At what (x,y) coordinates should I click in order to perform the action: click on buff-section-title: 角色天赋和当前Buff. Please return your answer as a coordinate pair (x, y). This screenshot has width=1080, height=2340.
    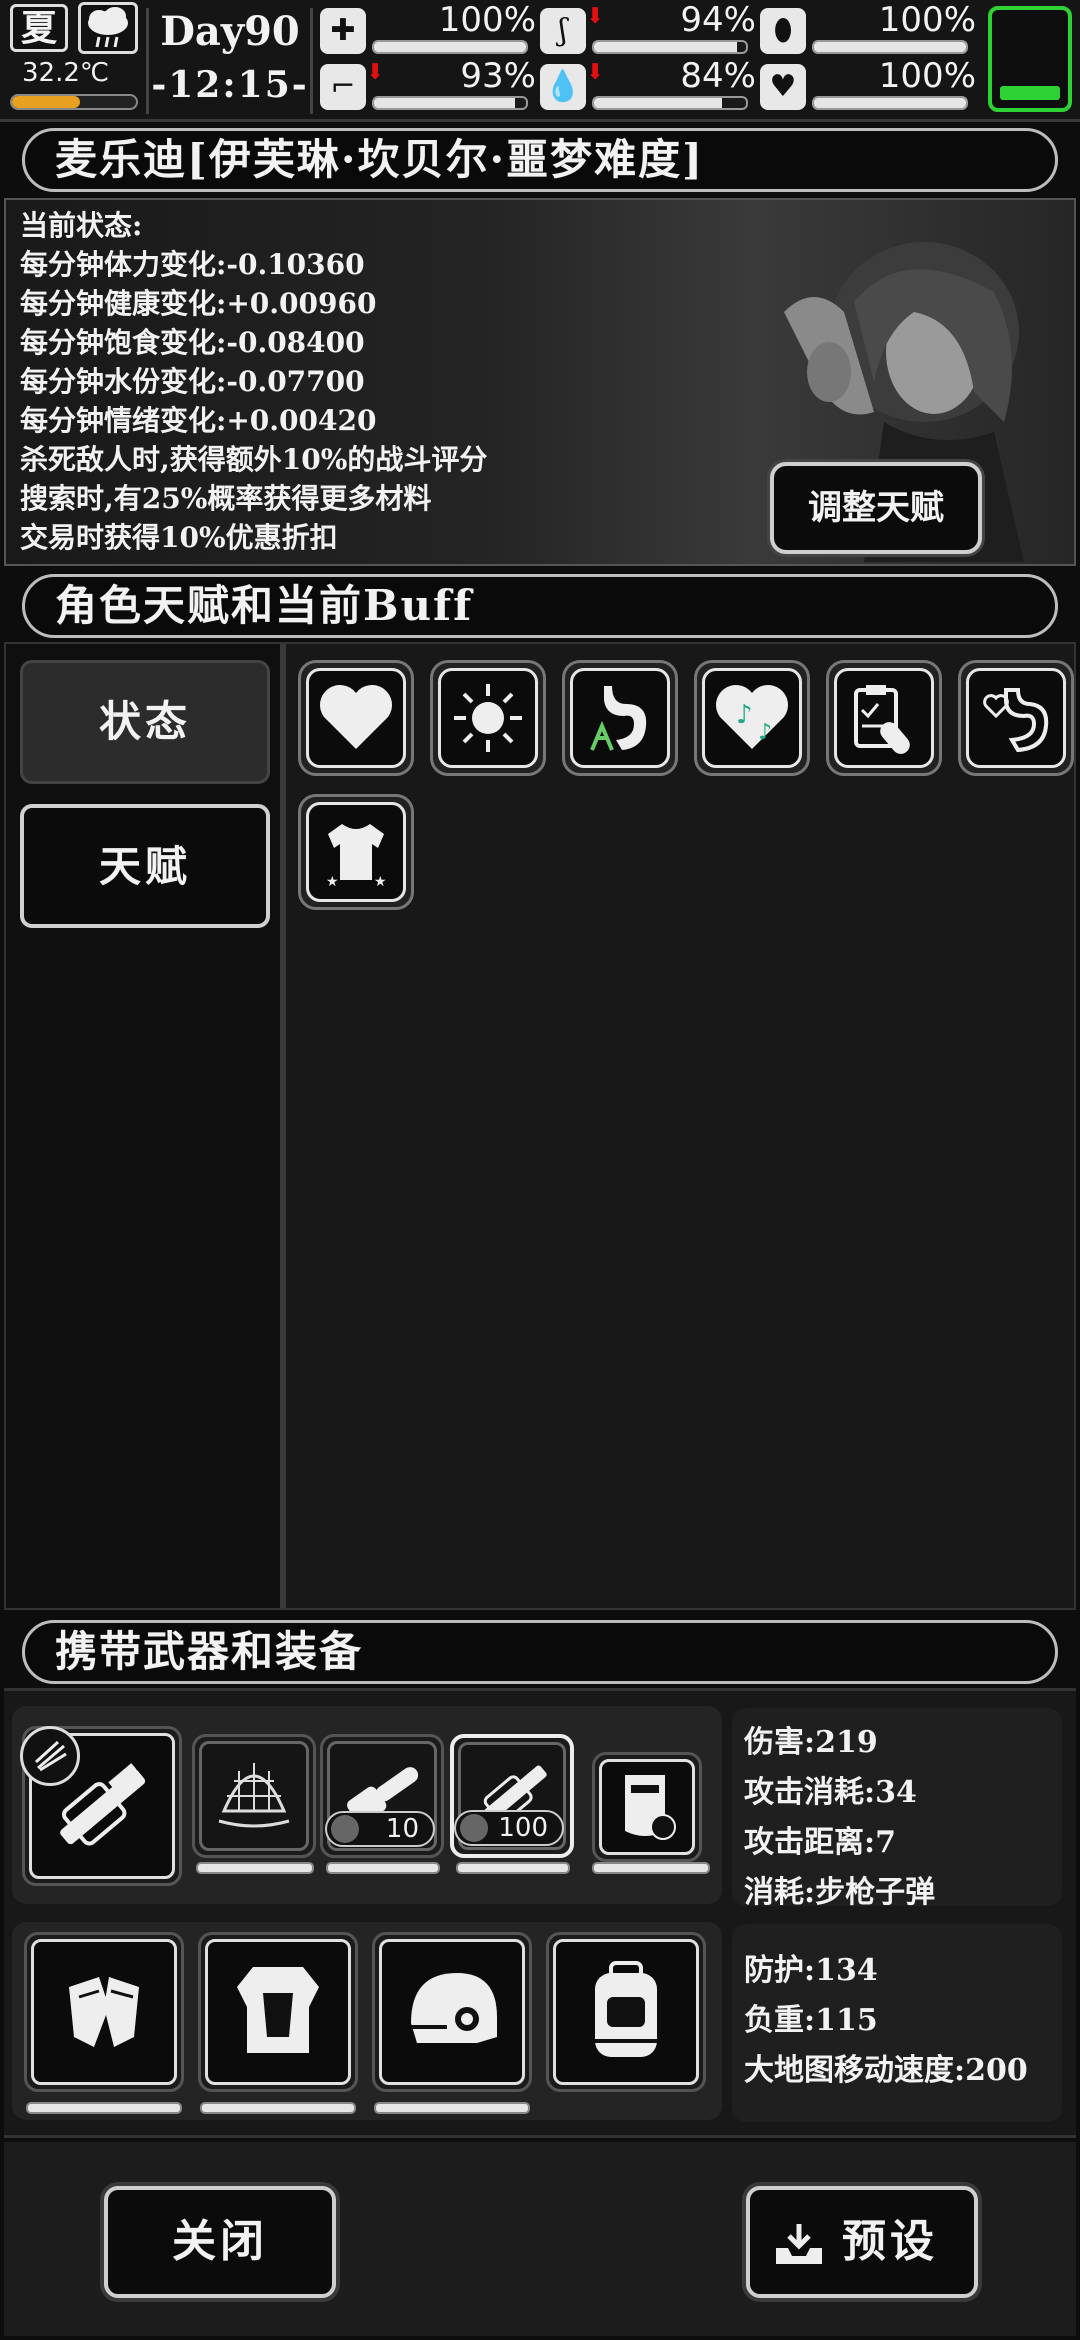
    Looking at the image, I should click on (540, 606).